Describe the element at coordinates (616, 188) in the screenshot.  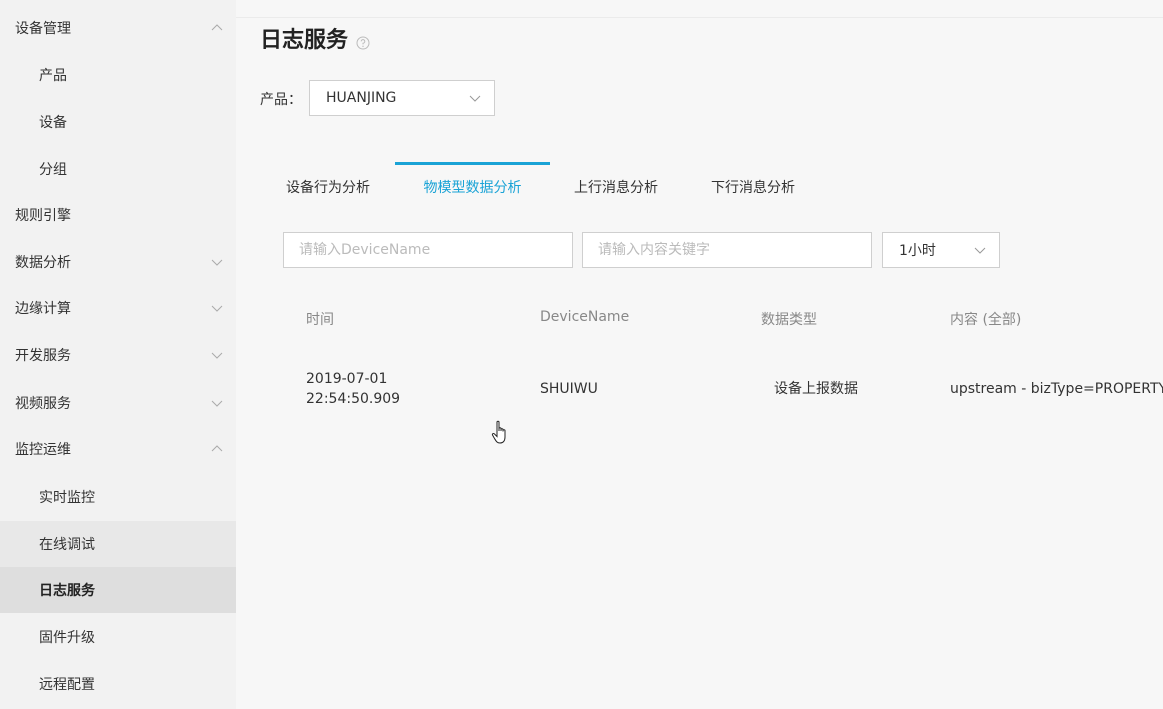
I see `tab-upstream-messages: 上行消息分析` at that location.